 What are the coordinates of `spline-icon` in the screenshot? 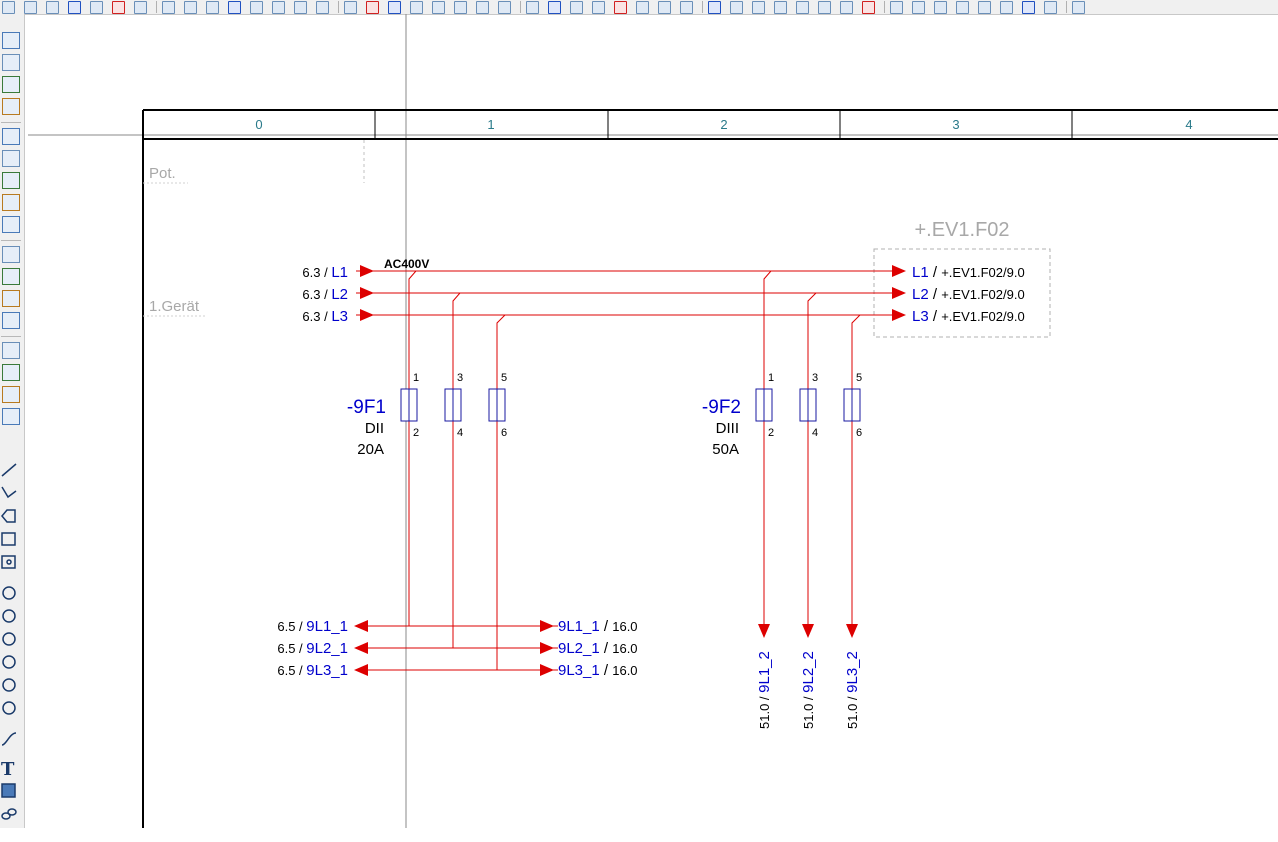 It's located at (9, 739).